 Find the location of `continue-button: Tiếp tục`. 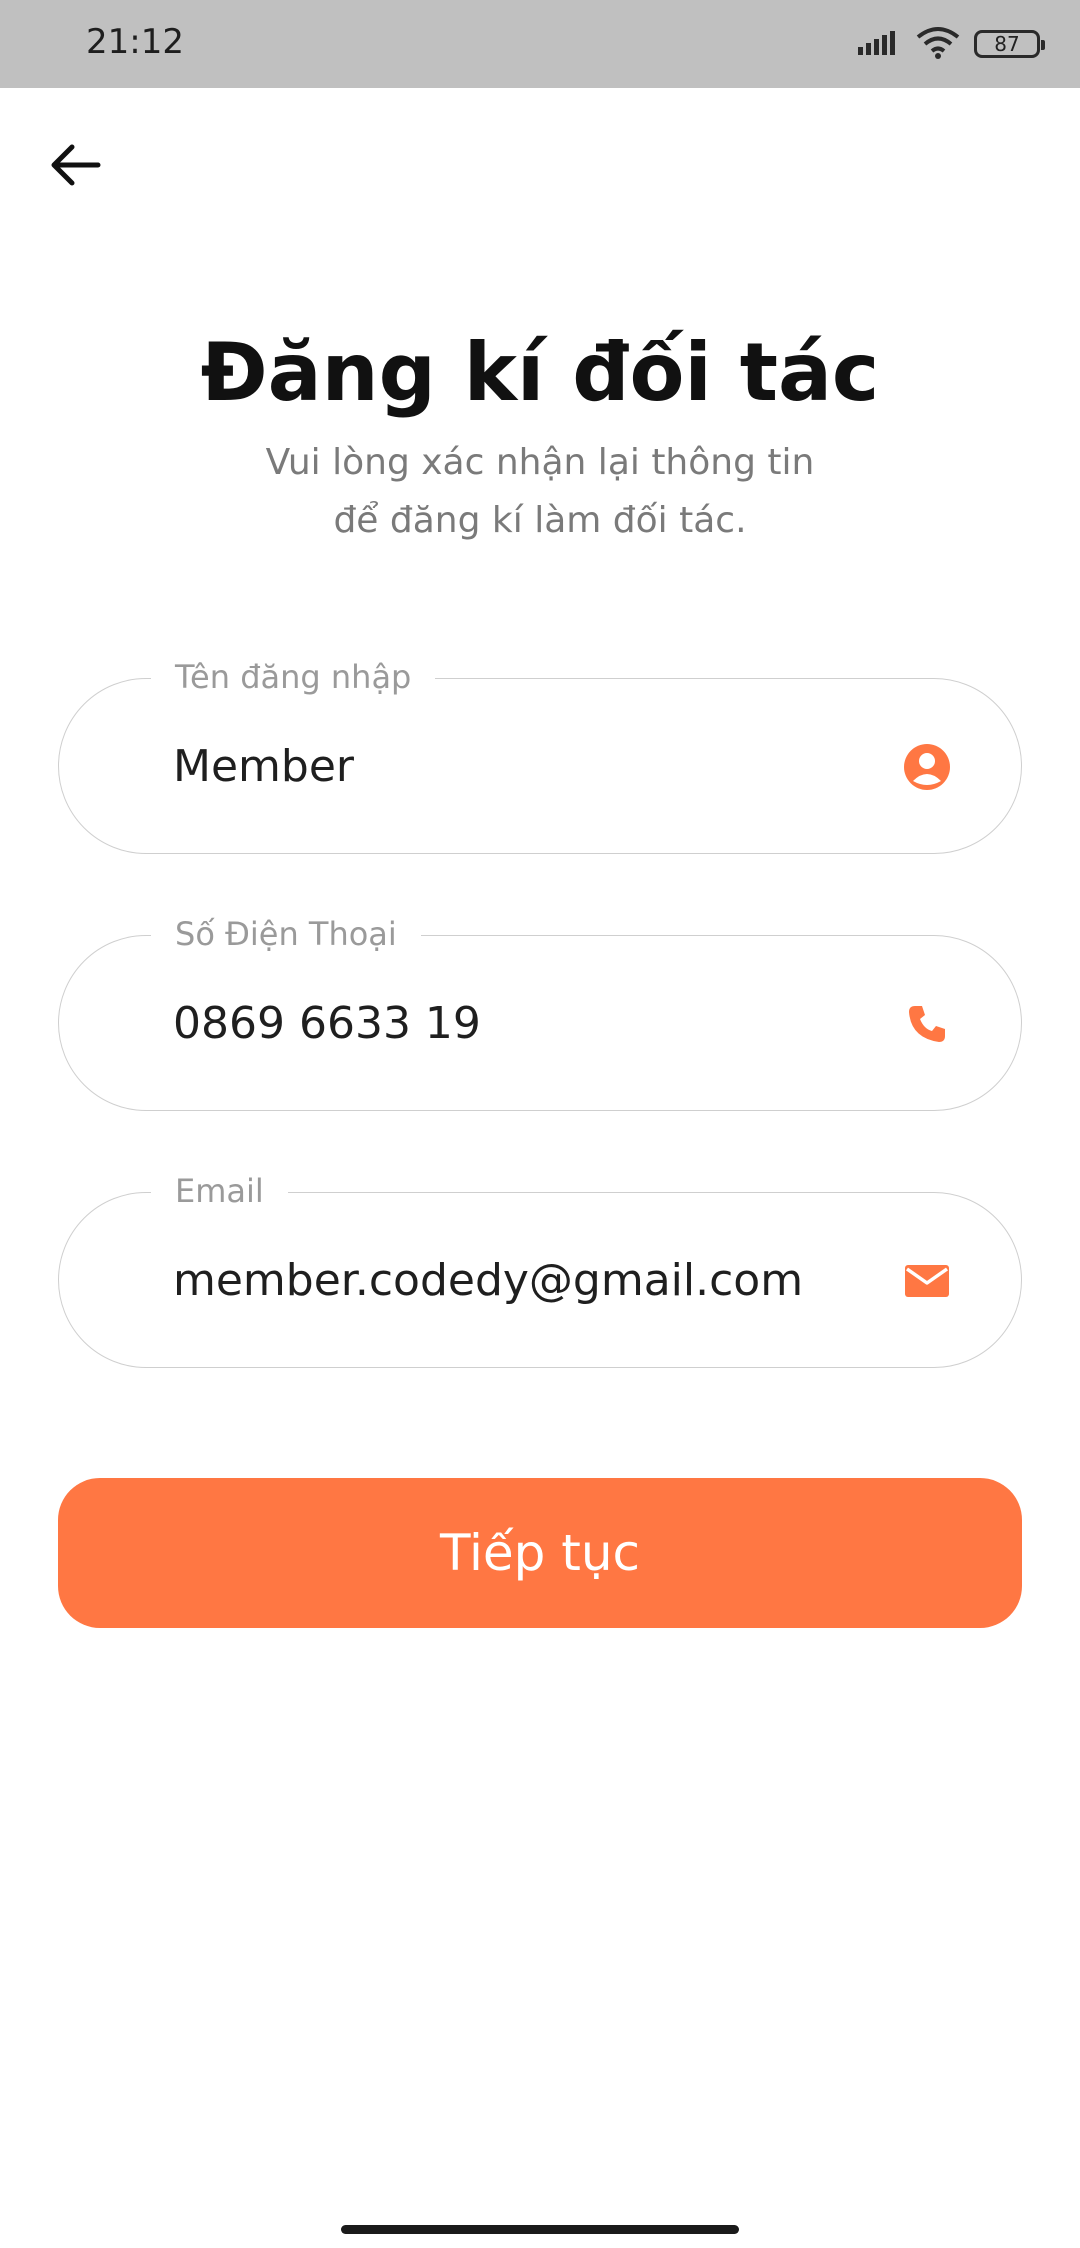

continue-button: Tiếp tục is located at coordinates (540, 1553).